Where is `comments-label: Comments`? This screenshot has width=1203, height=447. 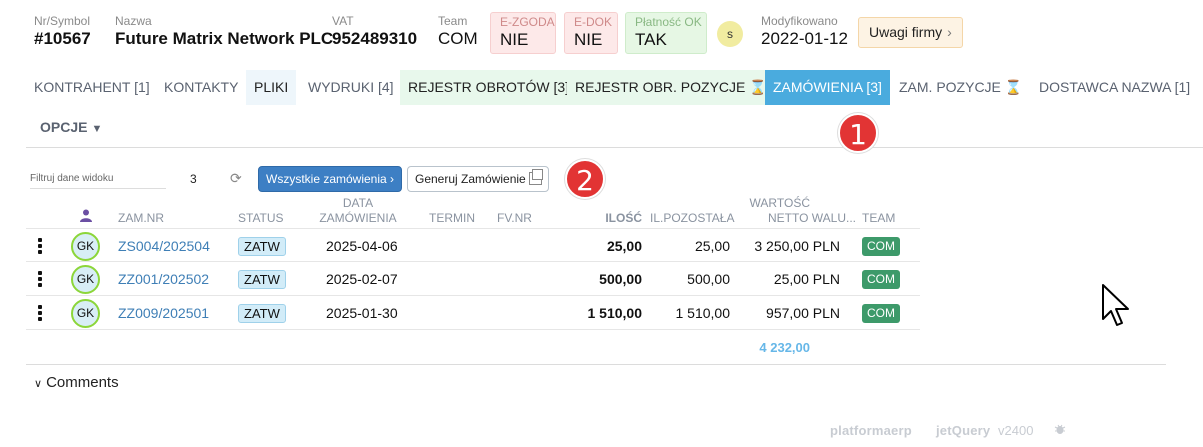 comments-label: Comments is located at coordinates (82, 382).